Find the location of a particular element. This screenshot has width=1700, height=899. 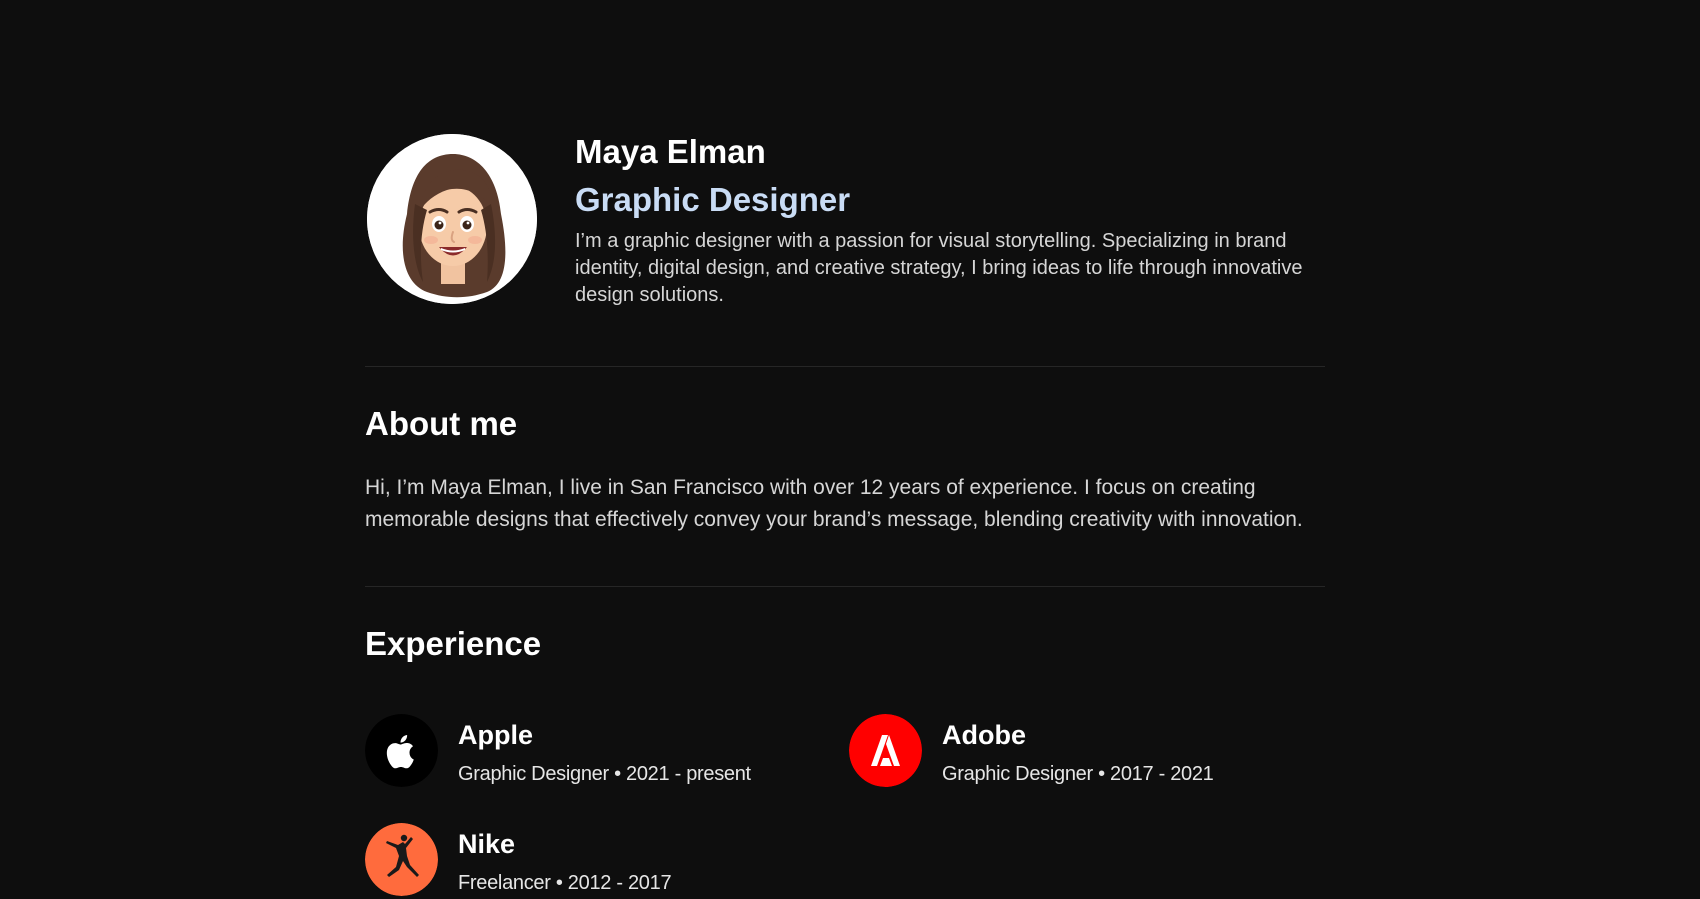

experience-title: Experience is located at coordinates (453, 643).